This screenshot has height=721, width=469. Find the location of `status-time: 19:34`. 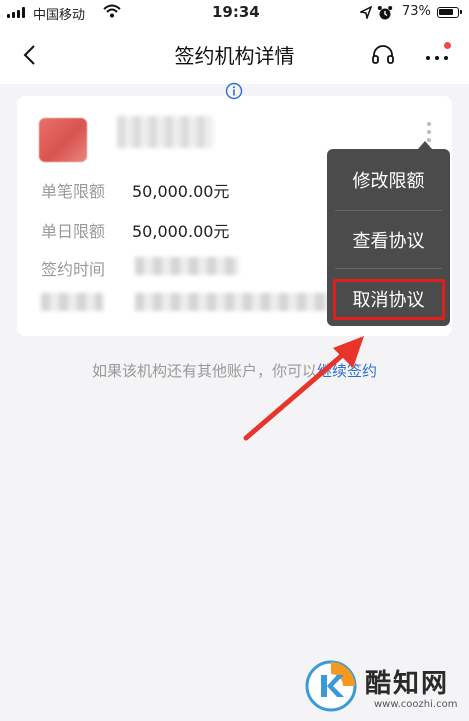

status-time: 19:34 is located at coordinates (236, 12).